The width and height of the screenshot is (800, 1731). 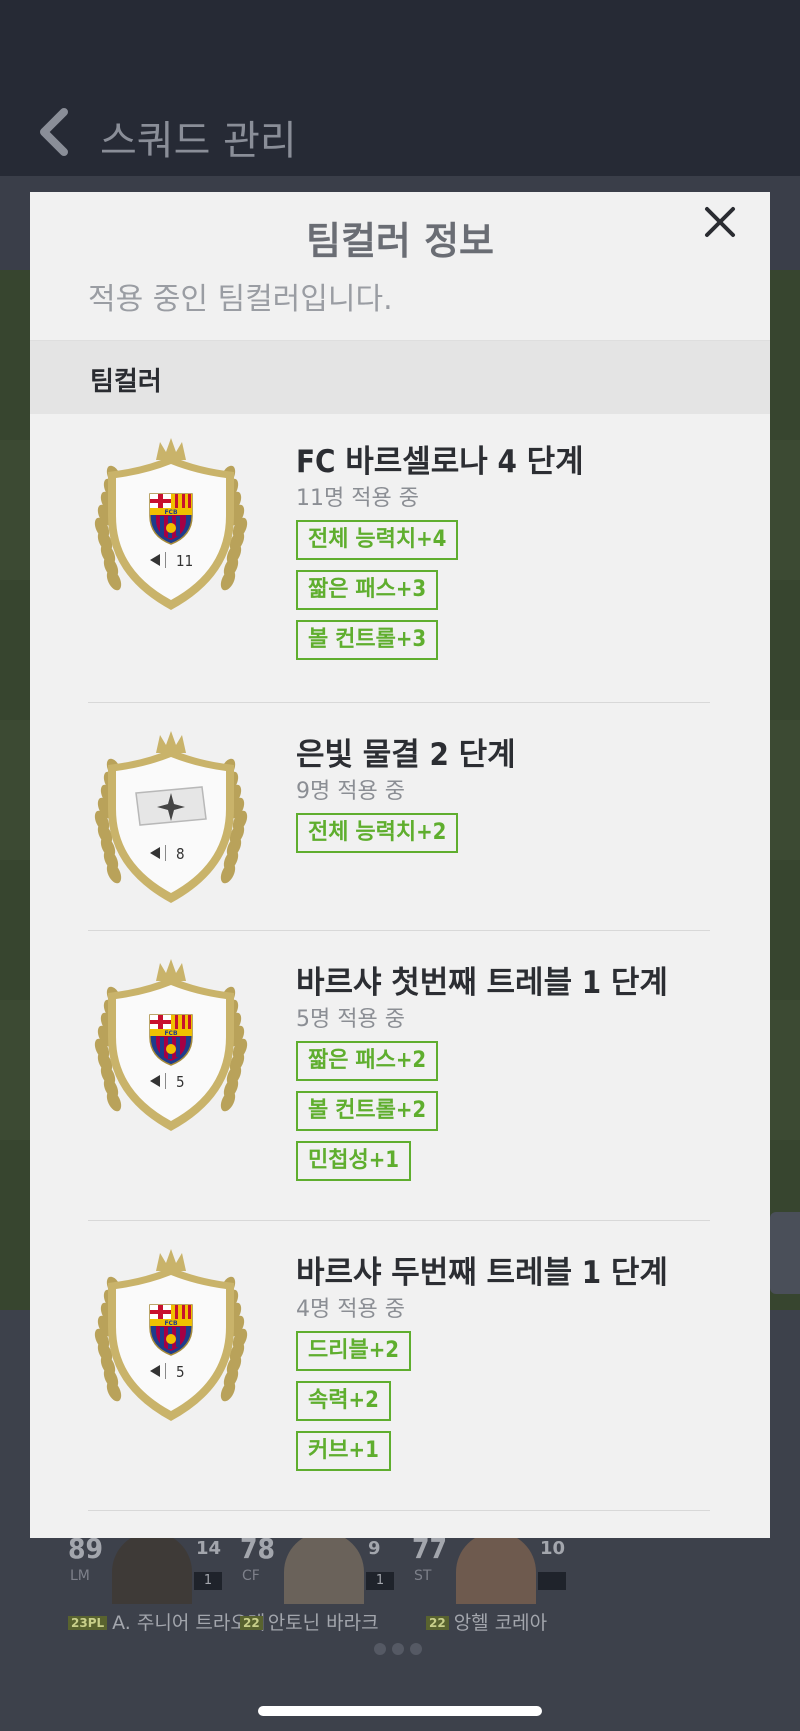 I want to click on player-position: CF, so click(x=251, y=1576).